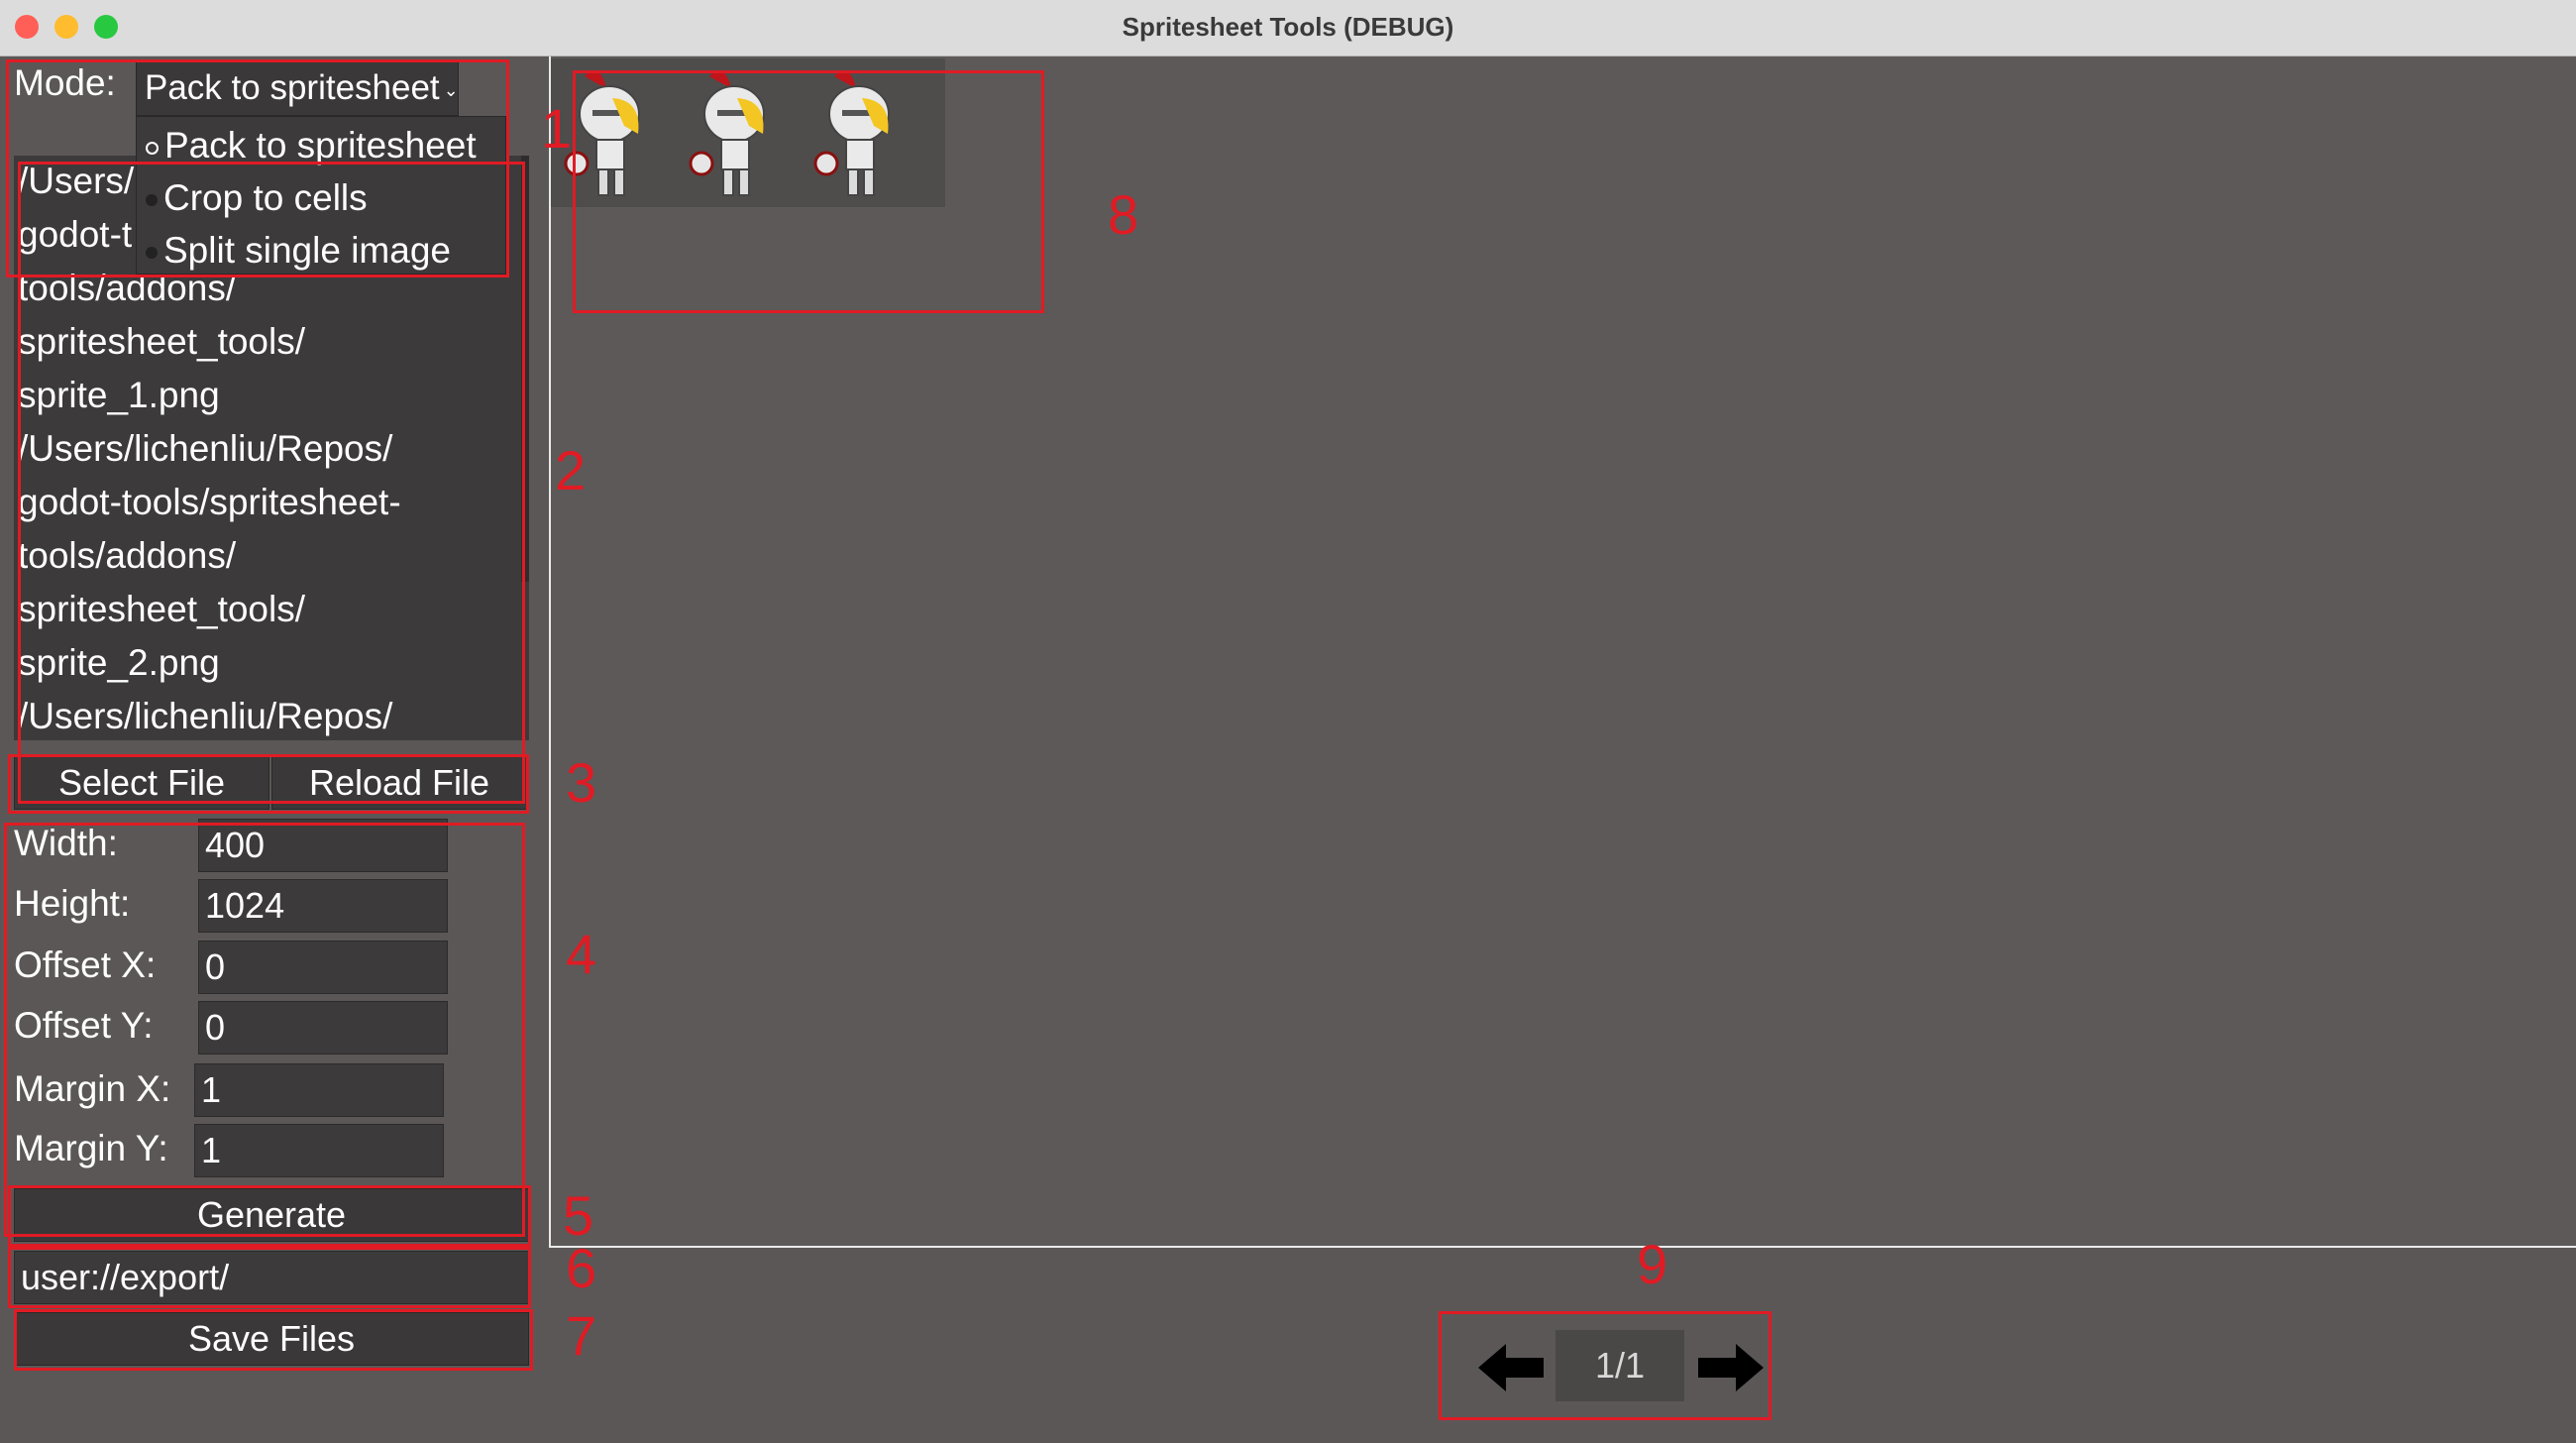 This screenshot has width=2576, height=1443. I want to click on file-list-line: godot-t, so click(75, 234).